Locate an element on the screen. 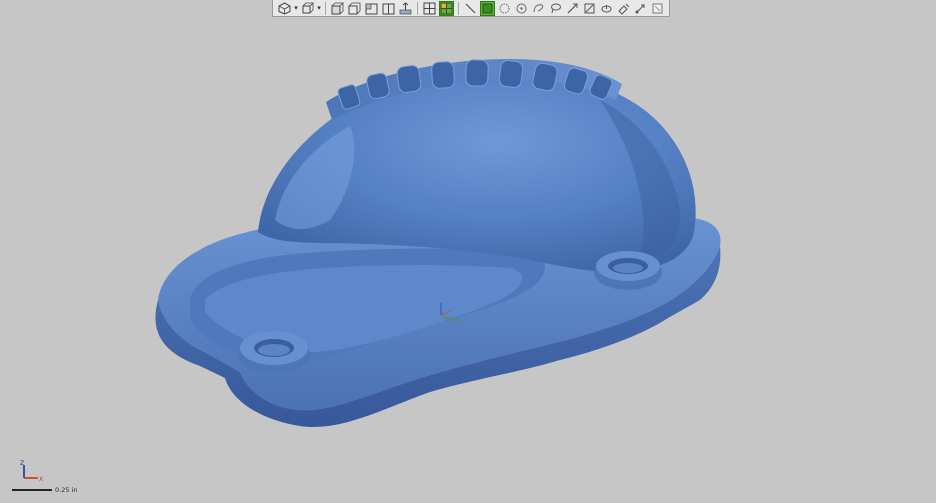  top-view-icon is located at coordinates (371, 8).